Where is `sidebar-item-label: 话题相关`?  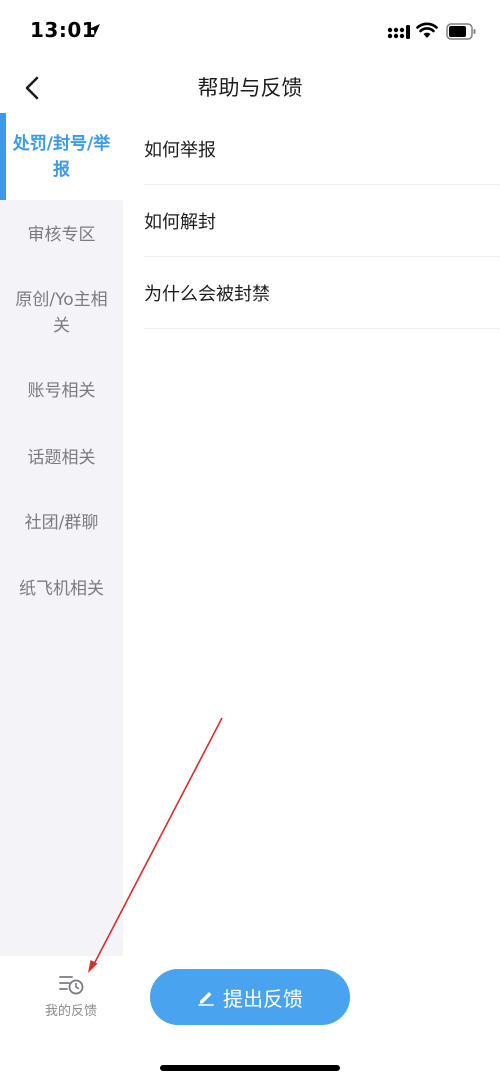 sidebar-item-label: 话题相关 is located at coordinates (61, 458).